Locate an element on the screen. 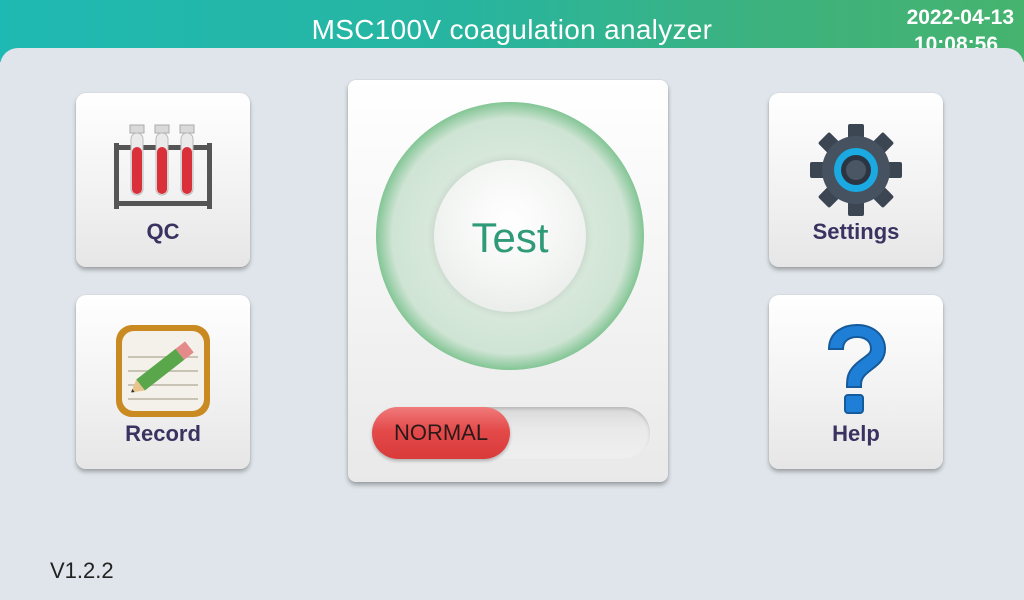 Image resolution: width=1024 pixels, height=600 pixels. qc-button: QC is located at coordinates (163, 180).